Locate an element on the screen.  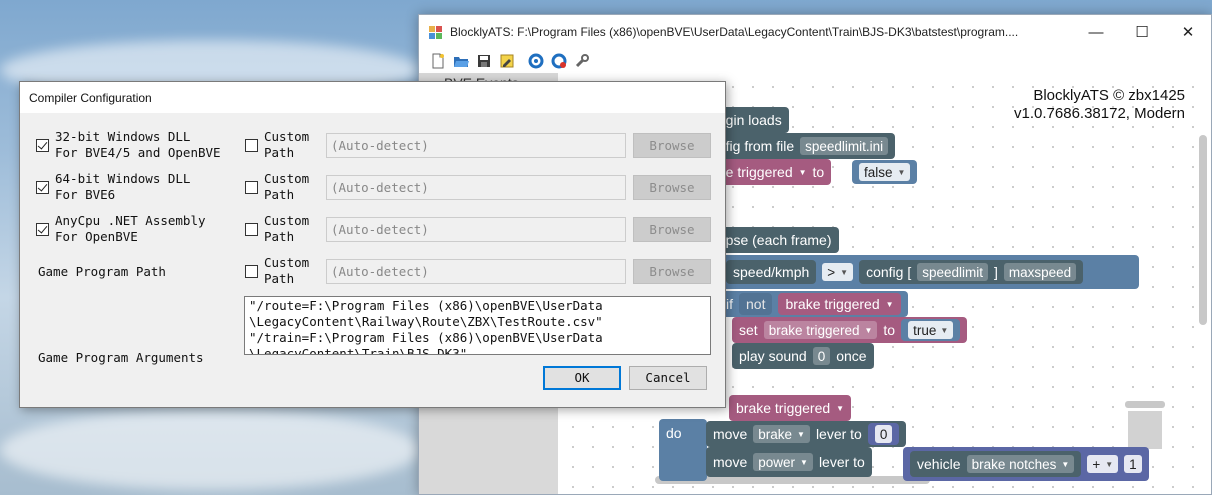
game-program-path-label: Game Program Path is located at coordinates (102, 271).